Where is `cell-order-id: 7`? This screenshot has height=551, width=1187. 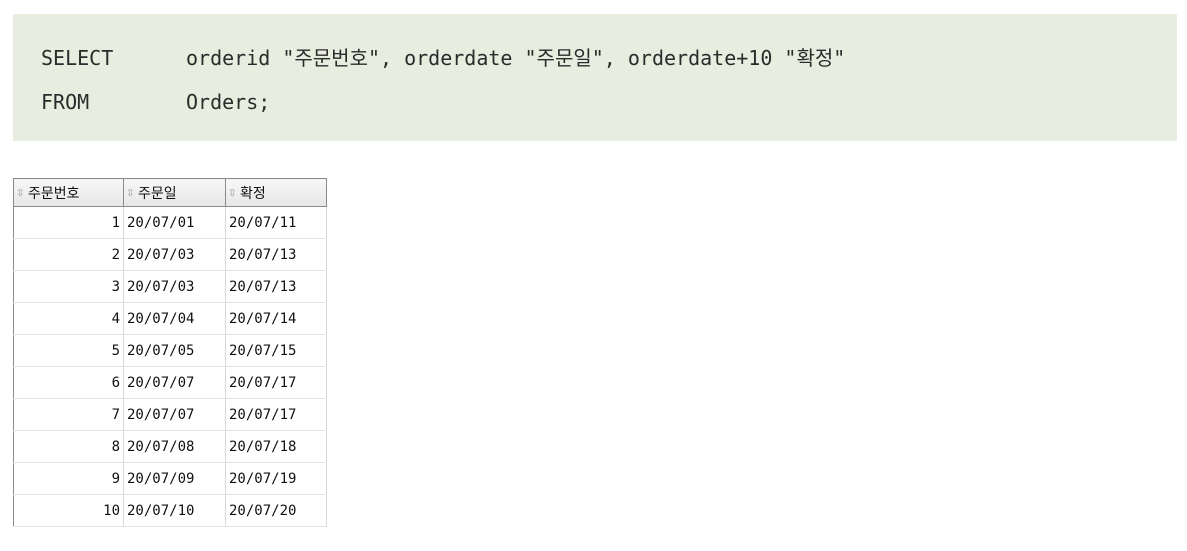
cell-order-id: 7 is located at coordinates (68, 414).